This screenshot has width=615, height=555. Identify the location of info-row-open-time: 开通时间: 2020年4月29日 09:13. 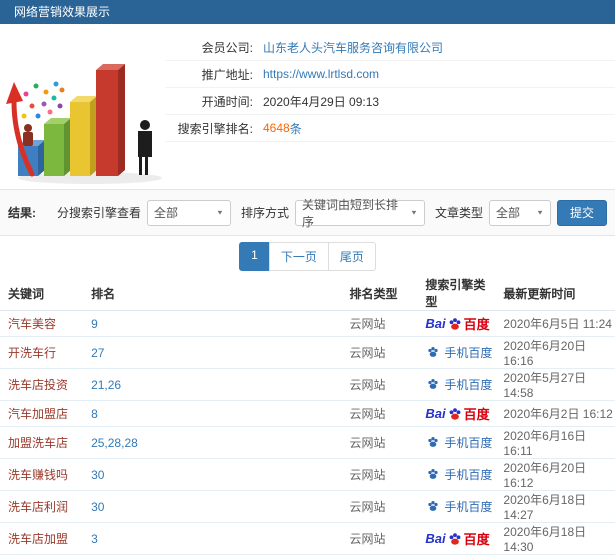
(390, 101).